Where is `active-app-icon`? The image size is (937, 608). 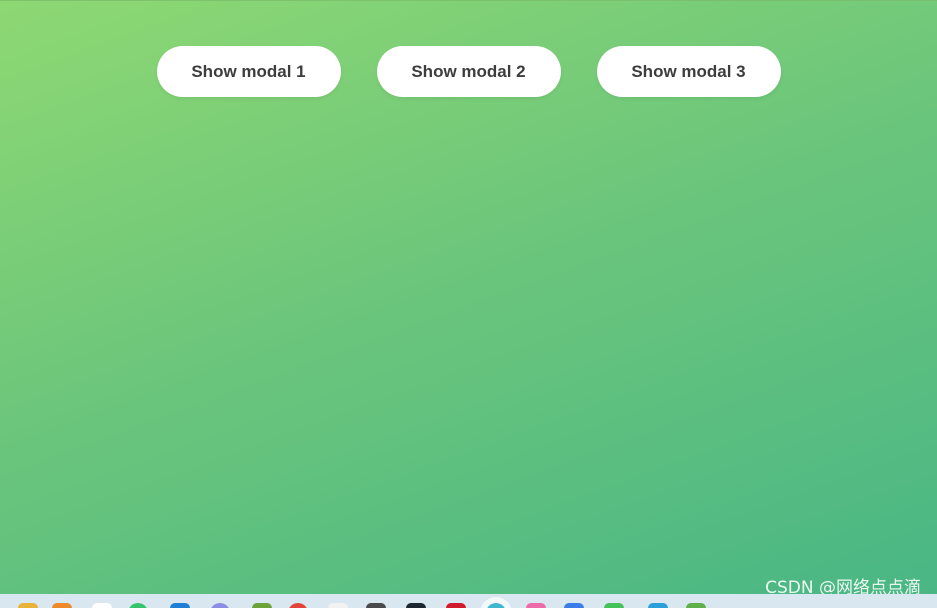
active-app-icon is located at coordinates (496, 605).